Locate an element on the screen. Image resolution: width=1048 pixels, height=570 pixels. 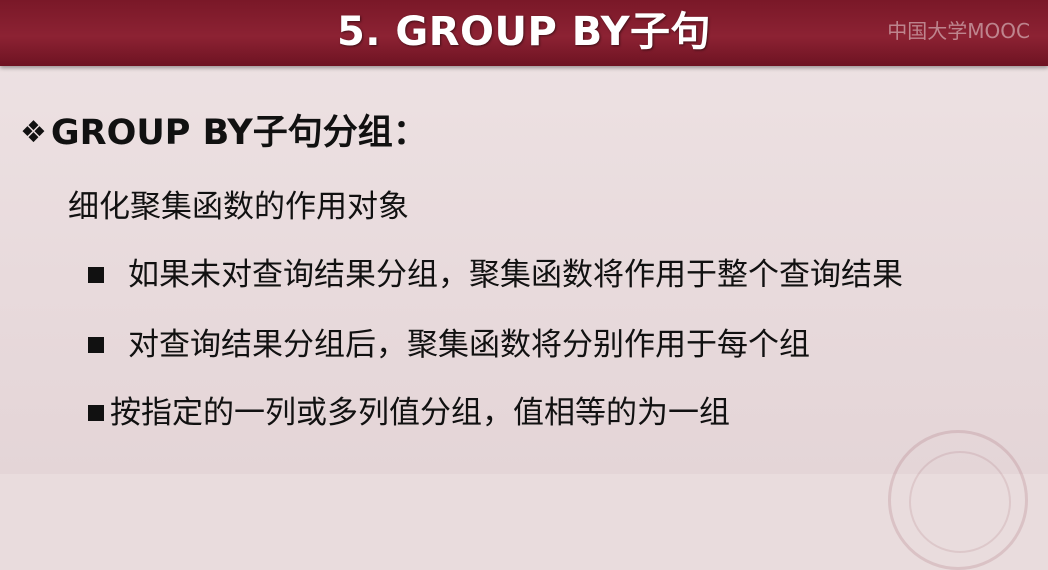
bullet-text: 如果未对查询结果分组，聚集函数将作用于整个查询结果 is located at coordinates (515, 275).